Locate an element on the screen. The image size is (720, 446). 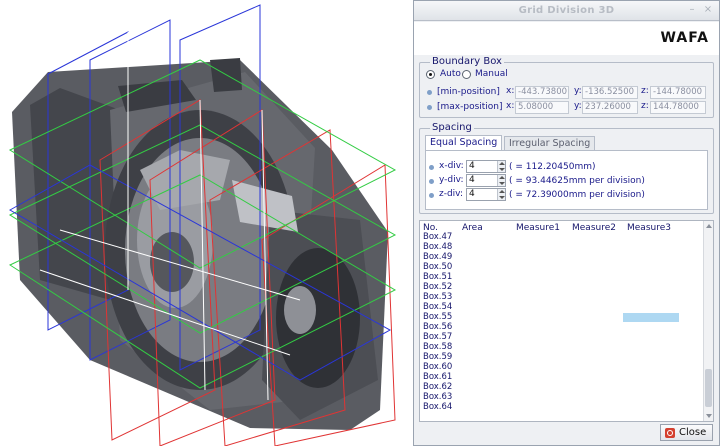
selected-cell-highlight is located at coordinates (651, 317).